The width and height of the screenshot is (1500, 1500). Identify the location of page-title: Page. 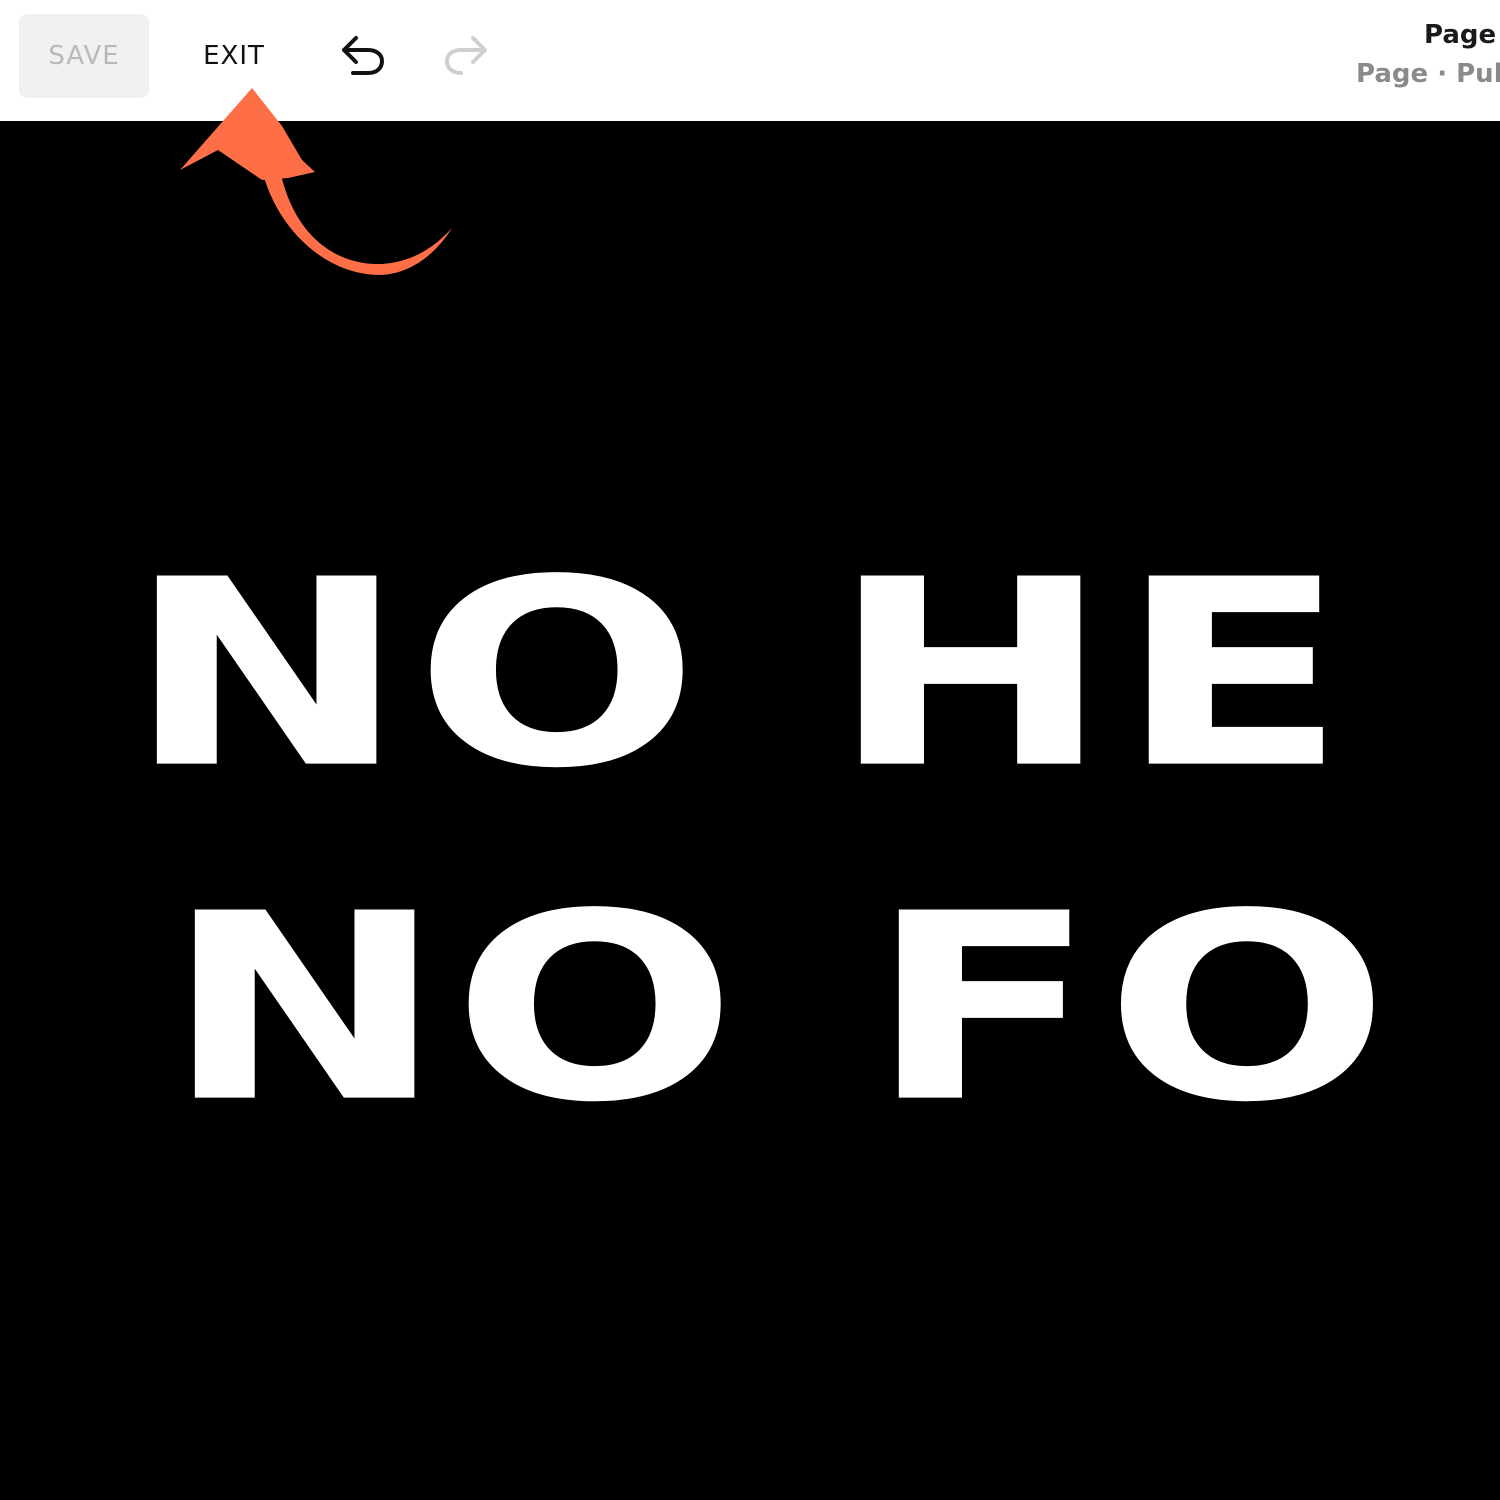
(1460, 35).